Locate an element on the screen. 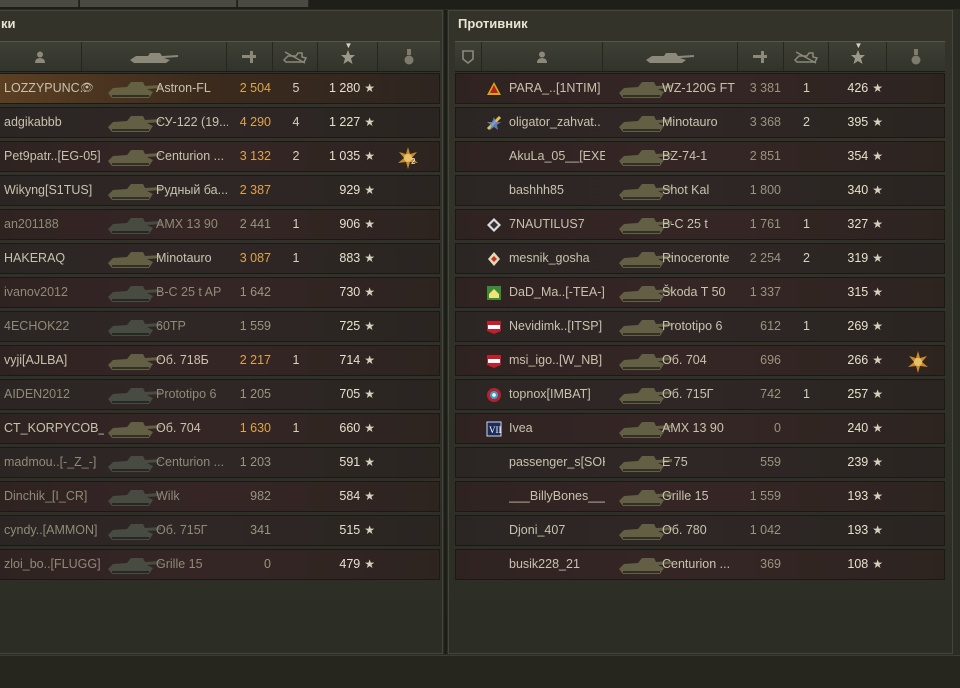 This screenshot has height=688, width=960. table-row: CT_KORPYCOB_... Об. 704 1 630 1 660★ is located at coordinates (220, 428).